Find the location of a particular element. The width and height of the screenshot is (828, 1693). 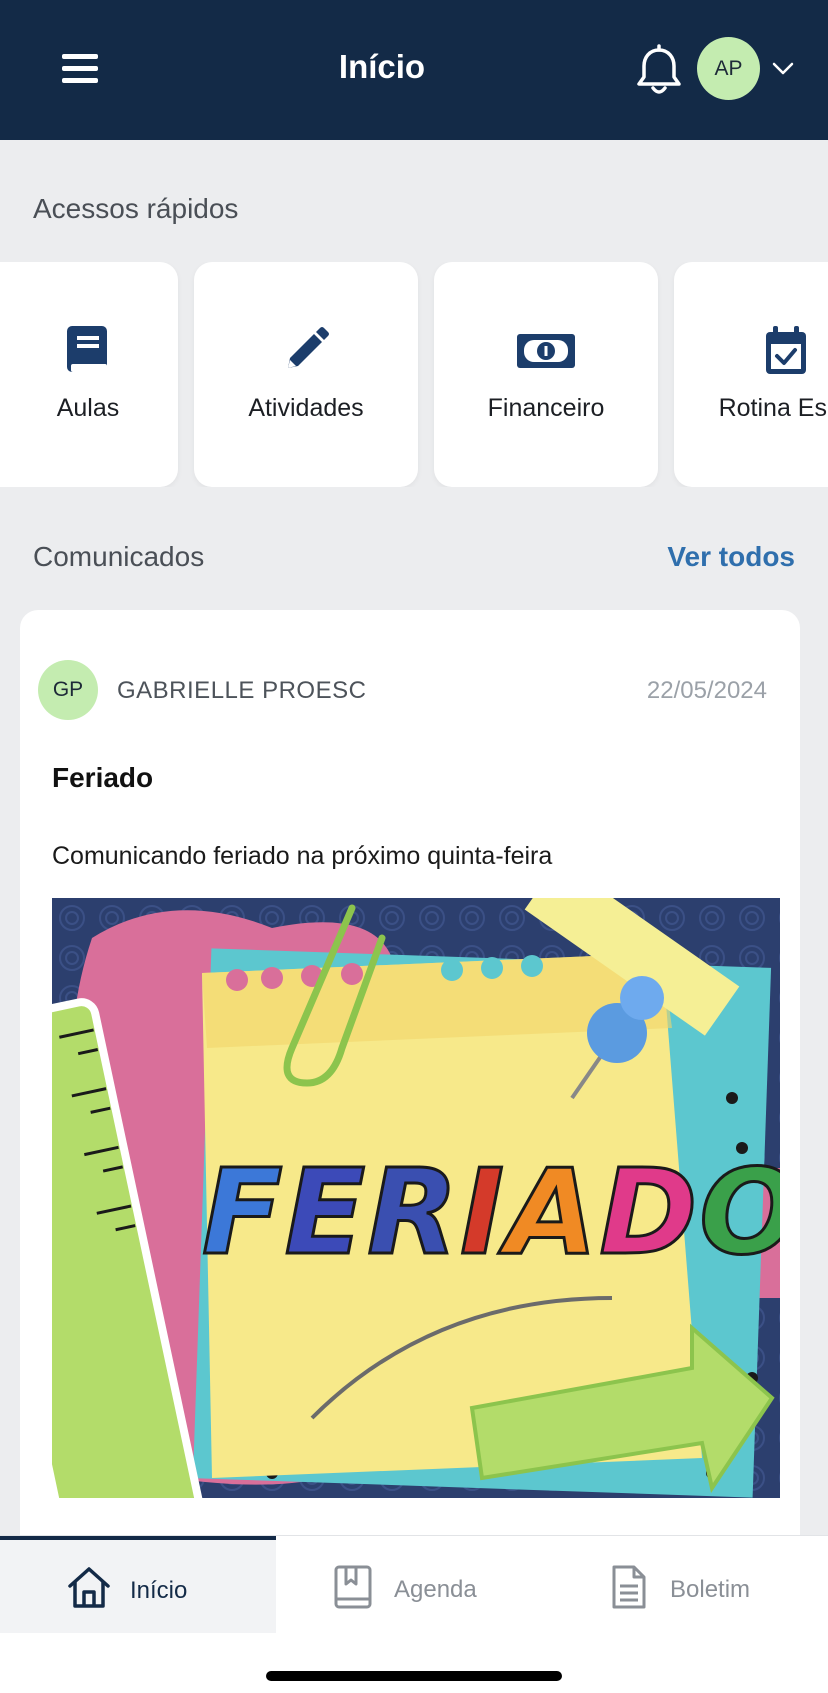

tab-label: Início is located at coordinates (159, 1590).